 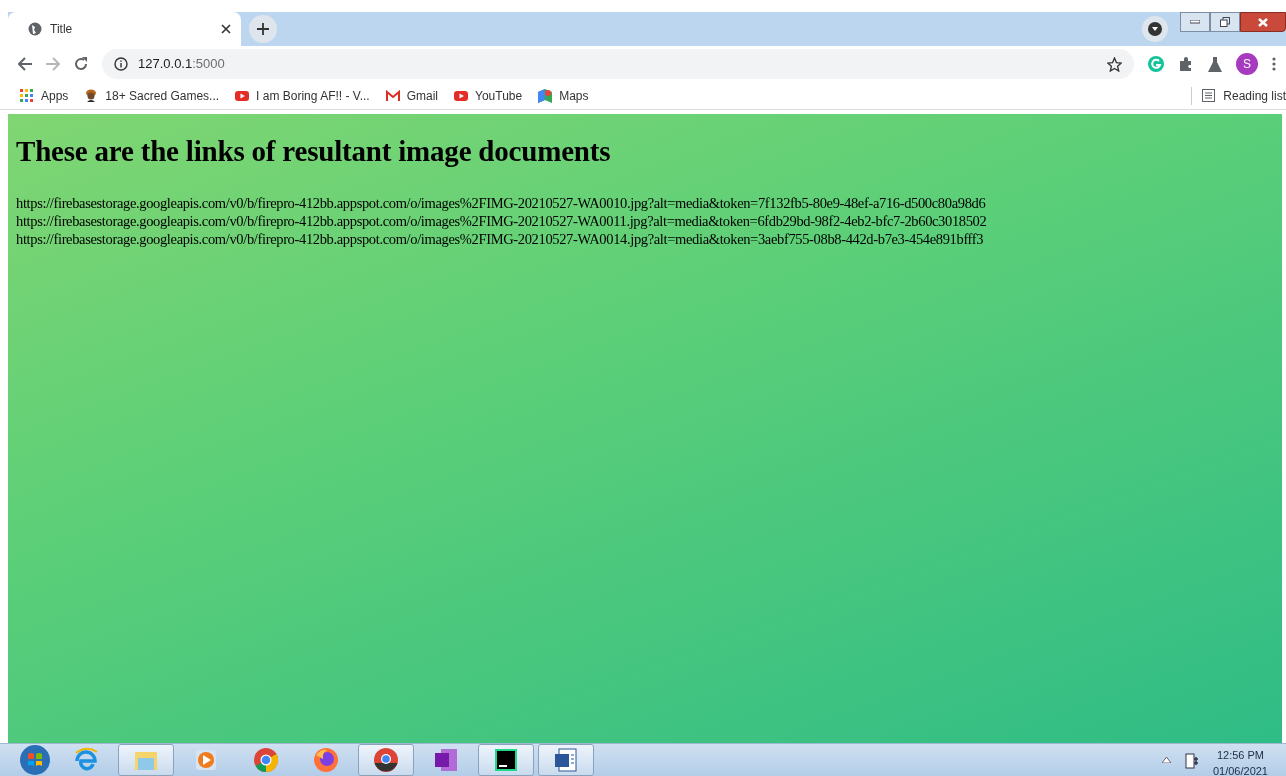 What do you see at coordinates (618, 64) in the screenshot?
I see `address-bar: 127.0.0.1:5000` at bounding box center [618, 64].